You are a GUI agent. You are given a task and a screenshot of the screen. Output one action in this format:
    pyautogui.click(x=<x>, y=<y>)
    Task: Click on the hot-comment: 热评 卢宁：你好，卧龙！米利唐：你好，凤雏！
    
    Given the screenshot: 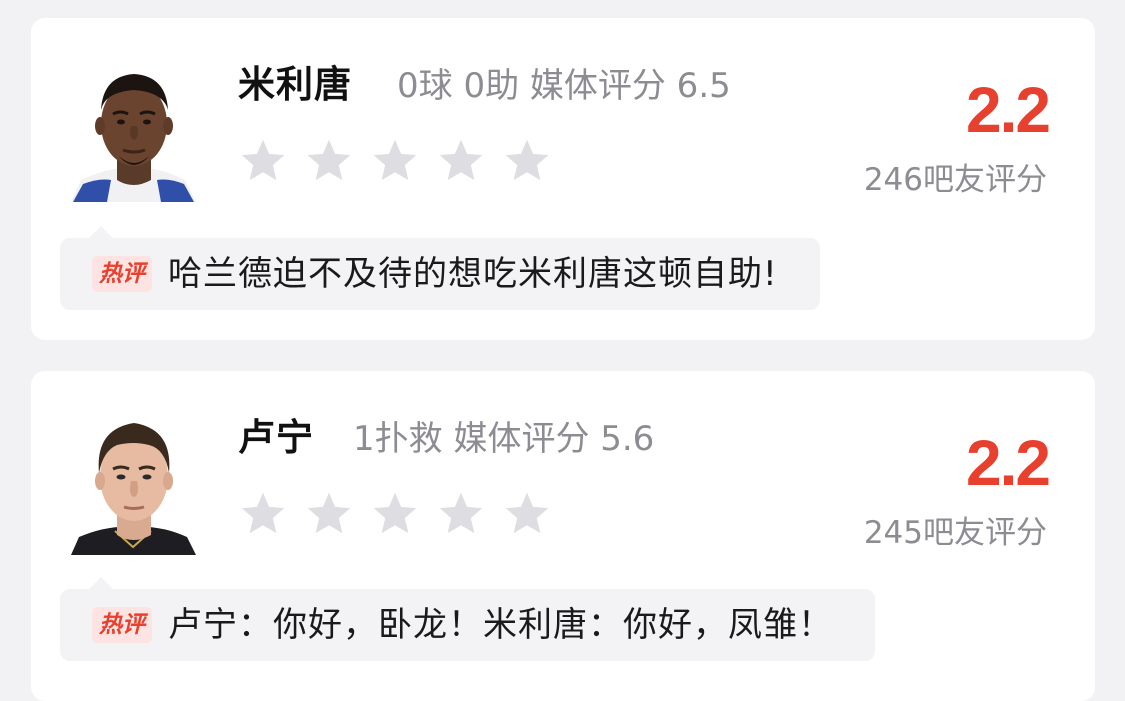 What is the action you would take?
    pyautogui.click(x=467, y=619)
    